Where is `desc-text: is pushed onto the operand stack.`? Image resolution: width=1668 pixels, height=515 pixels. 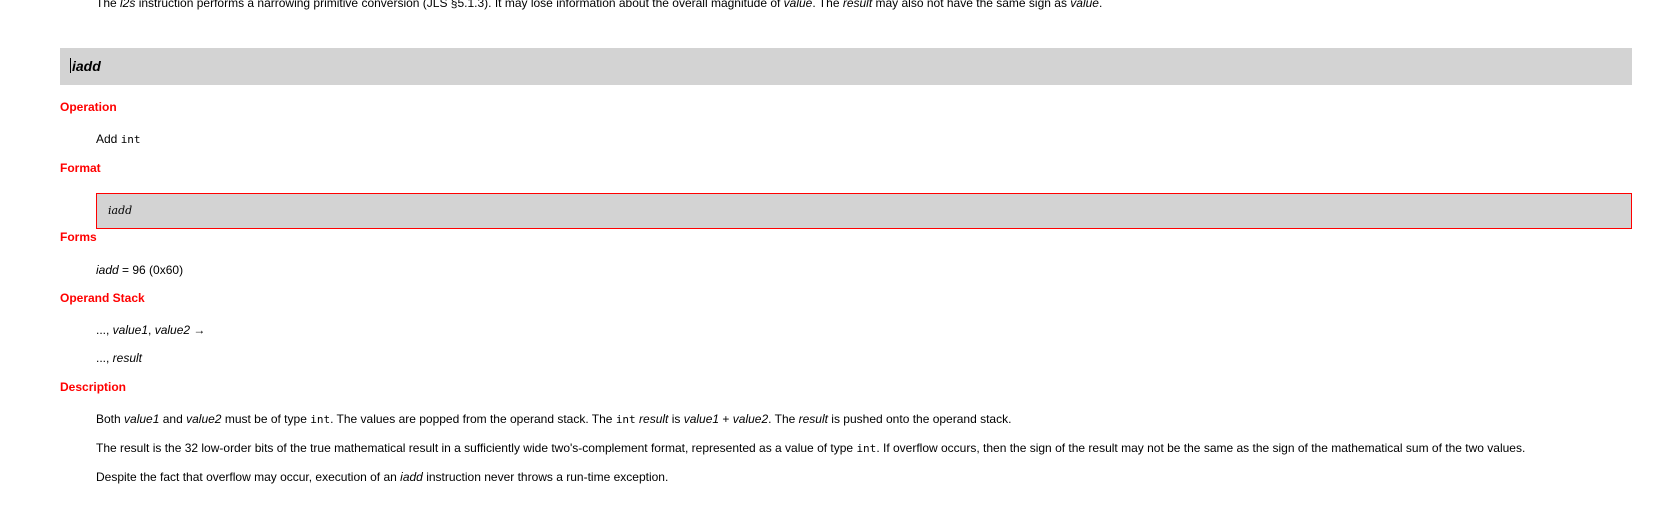 desc-text: is pushed onto the operand stack. is located at coordinates (919, 419).